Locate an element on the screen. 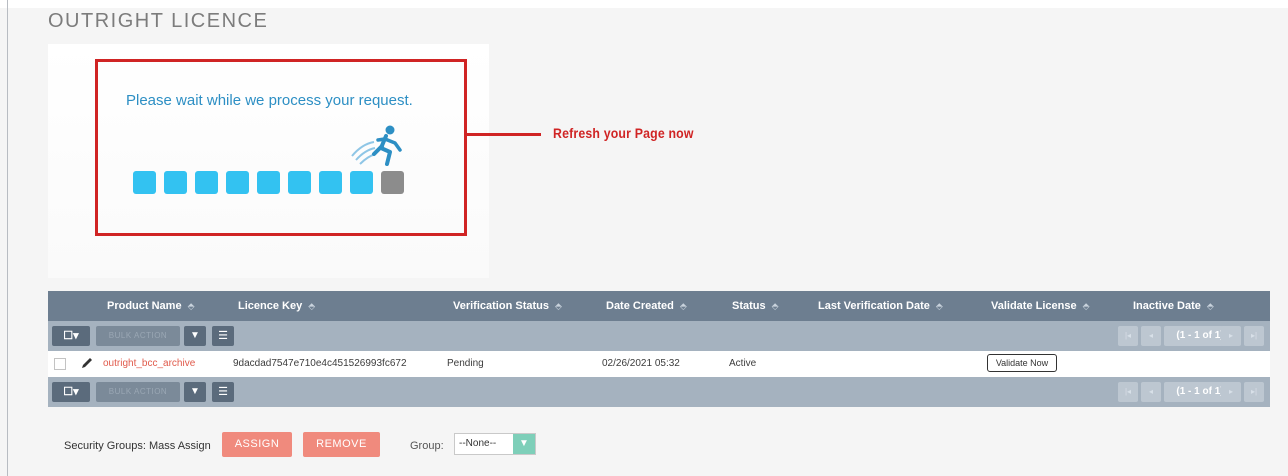  row-checkbox is located at coordinates (60, 364).